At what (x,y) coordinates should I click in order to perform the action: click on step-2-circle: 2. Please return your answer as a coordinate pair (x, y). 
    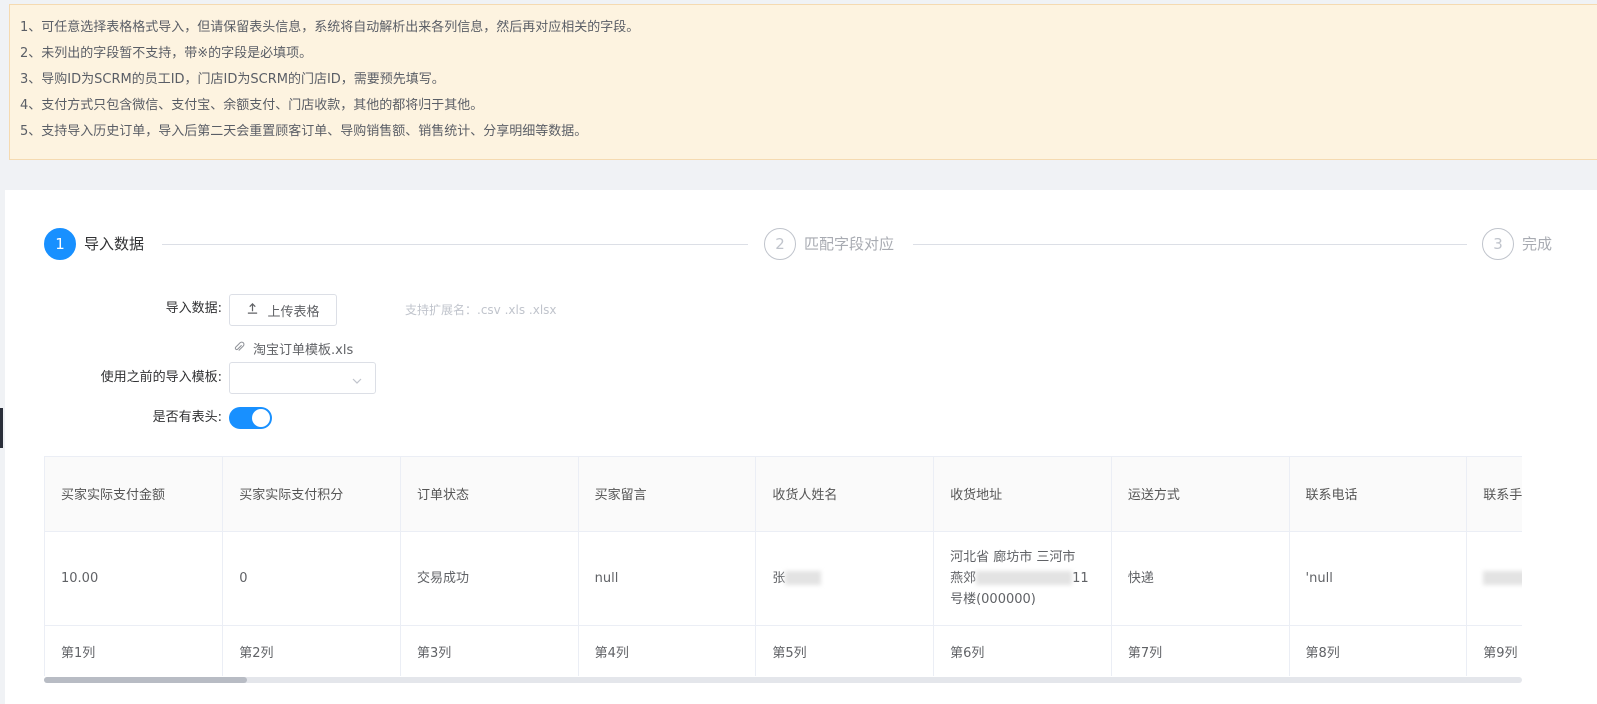
    Looking at the image, I should click on (780, 244).